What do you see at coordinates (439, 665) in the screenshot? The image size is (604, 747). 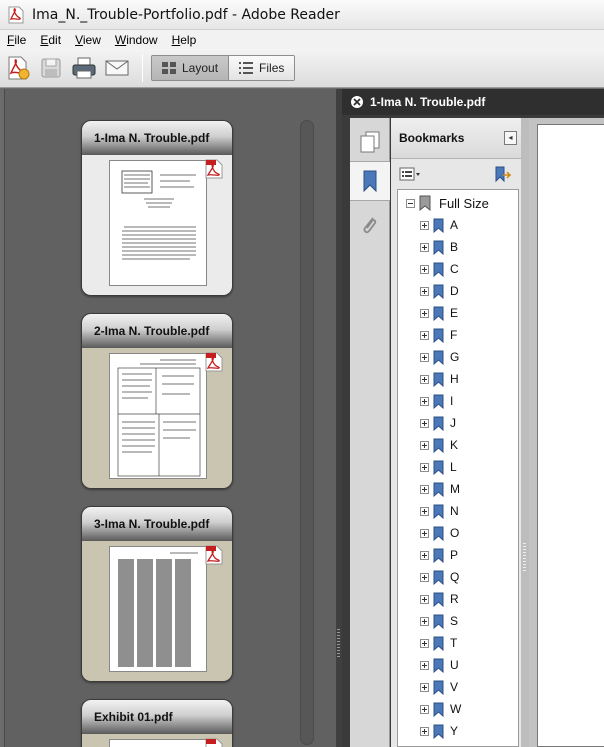 I see `bookmark-item-u: U` at bounding box center [439, 665].